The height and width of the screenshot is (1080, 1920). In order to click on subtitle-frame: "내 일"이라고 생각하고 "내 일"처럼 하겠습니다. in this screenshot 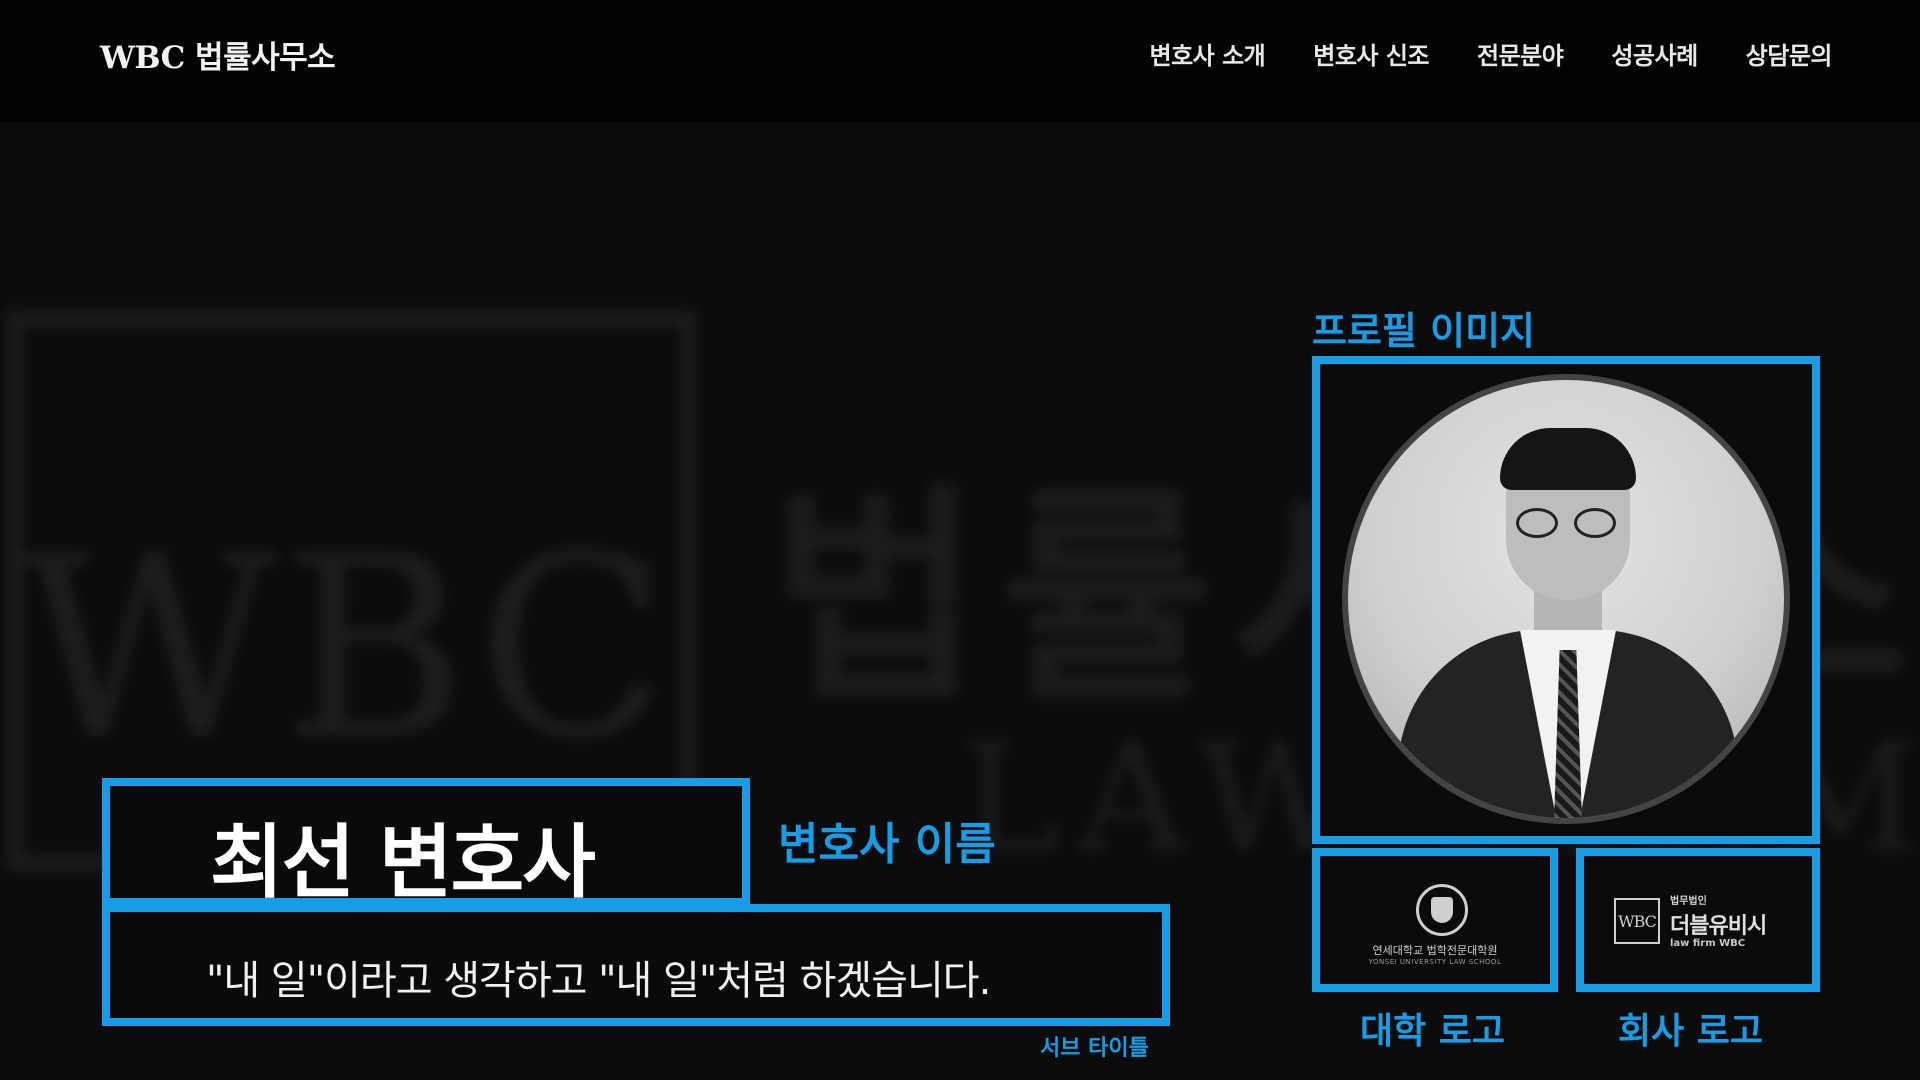, I will do `click(636, 965)`.